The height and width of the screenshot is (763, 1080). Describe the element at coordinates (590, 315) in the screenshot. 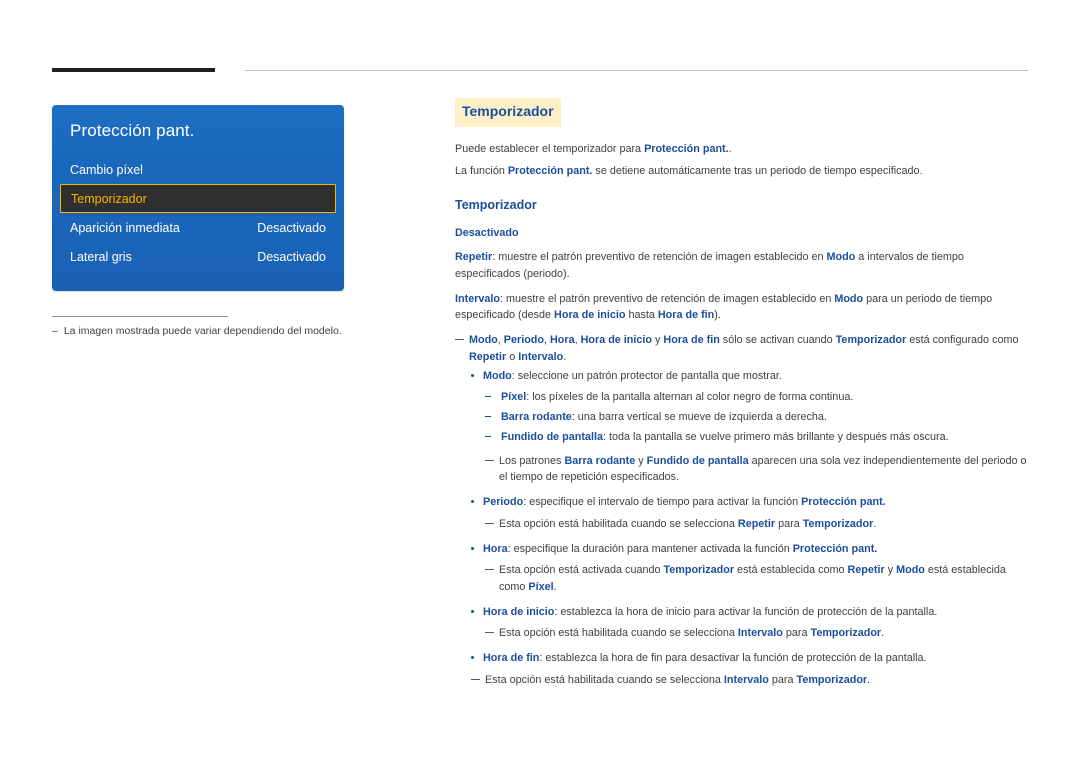

I see `text-emphasis: Hora de inicio` at that location.